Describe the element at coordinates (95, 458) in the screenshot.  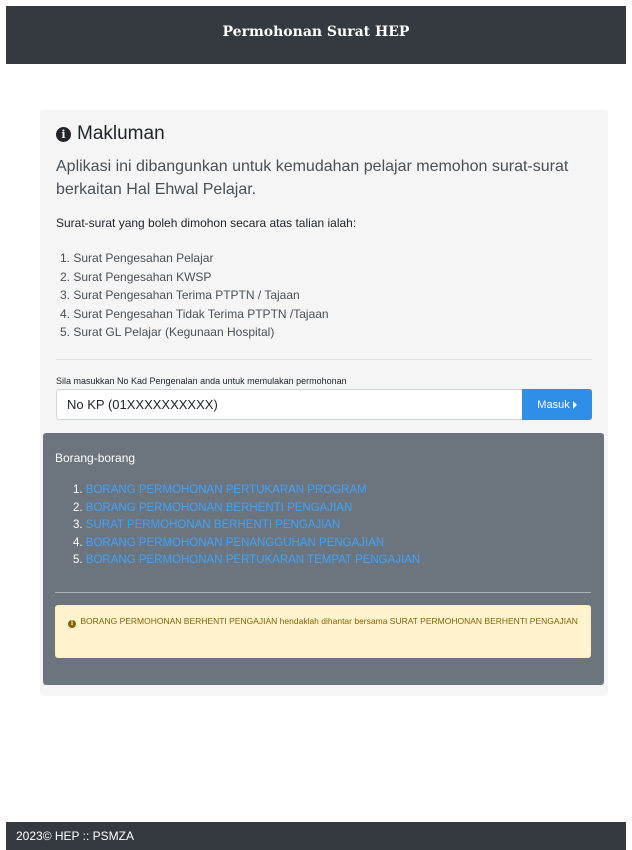
I see `forms-title: Borang-borang` at that location.